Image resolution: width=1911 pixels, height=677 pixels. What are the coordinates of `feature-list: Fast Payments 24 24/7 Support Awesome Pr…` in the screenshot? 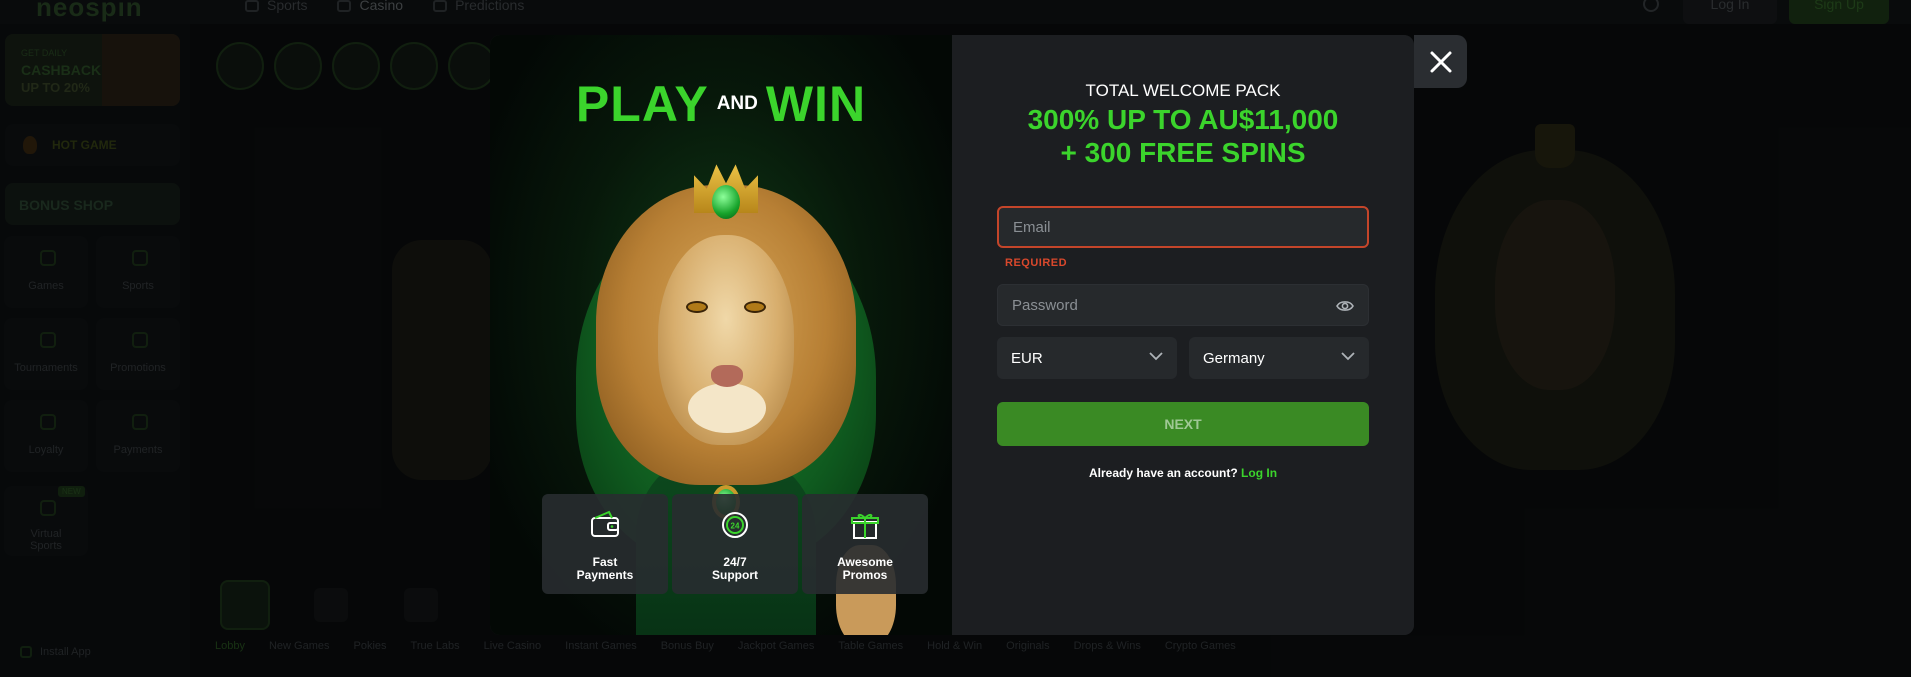 It's located at (735, 544).